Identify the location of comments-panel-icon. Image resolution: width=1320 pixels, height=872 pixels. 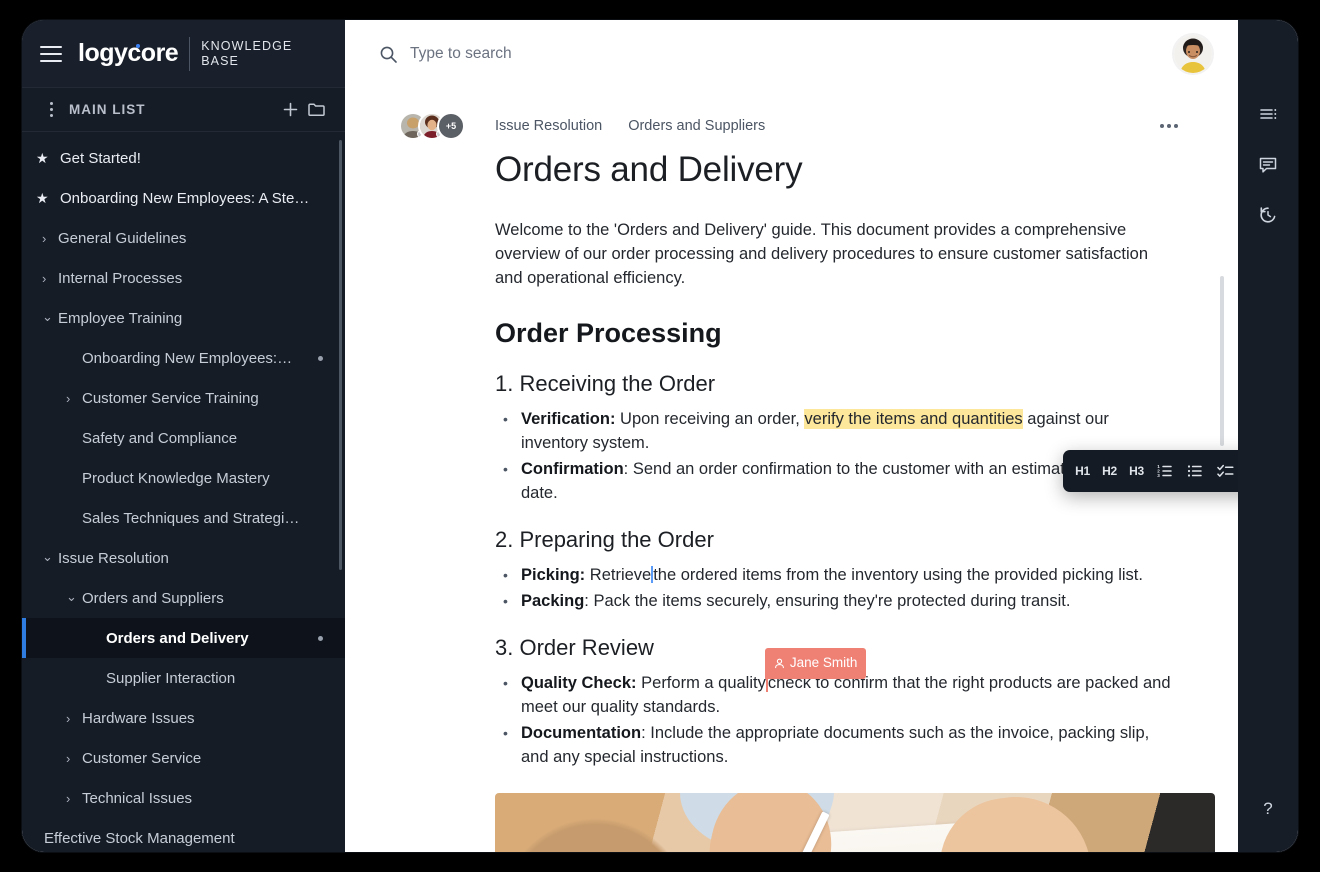
(1268, 165).